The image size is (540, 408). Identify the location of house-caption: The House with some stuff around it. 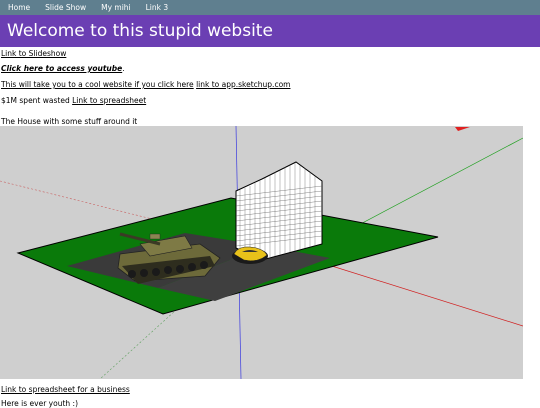
(69, 121).